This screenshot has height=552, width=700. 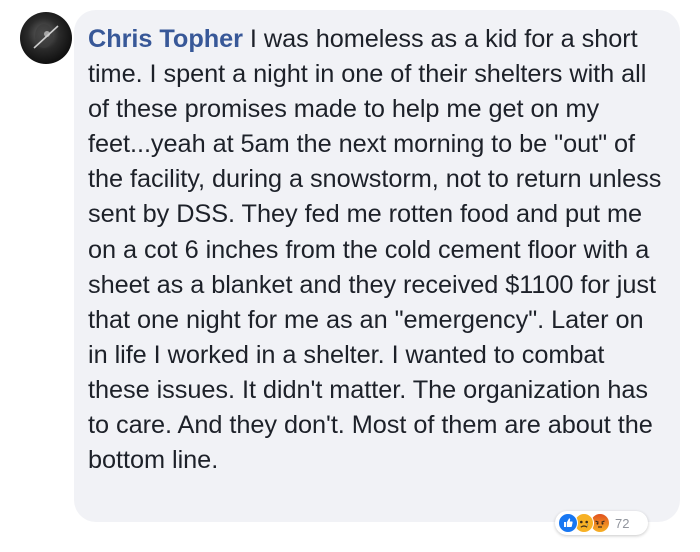 I want to click on avatar-image, so click(x=46, y=36).